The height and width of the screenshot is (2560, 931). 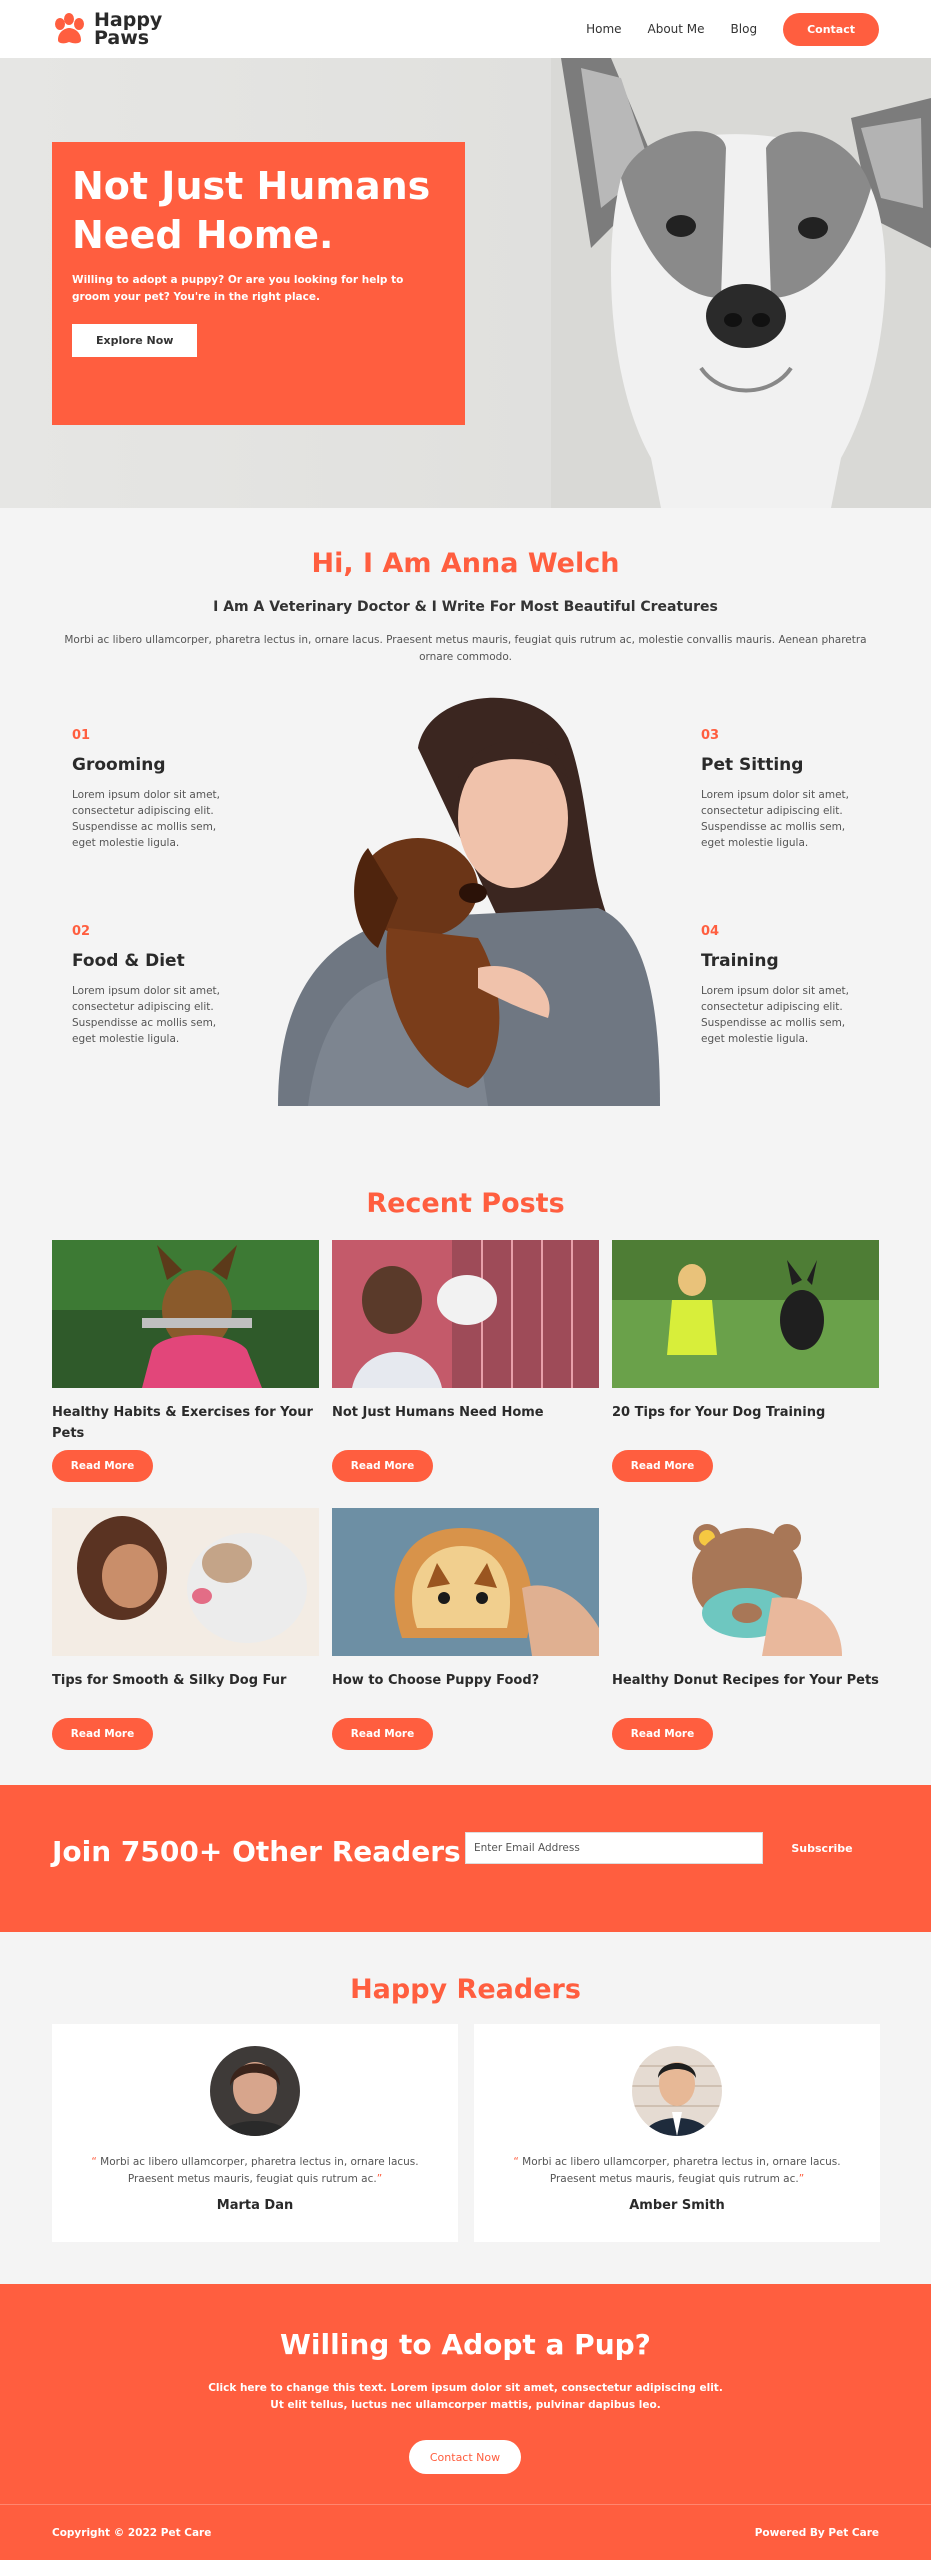 What do you see at coordinates (831, 29) in the screenshot?
I see `contact-button: Contact` at bounding box center [831, 29].